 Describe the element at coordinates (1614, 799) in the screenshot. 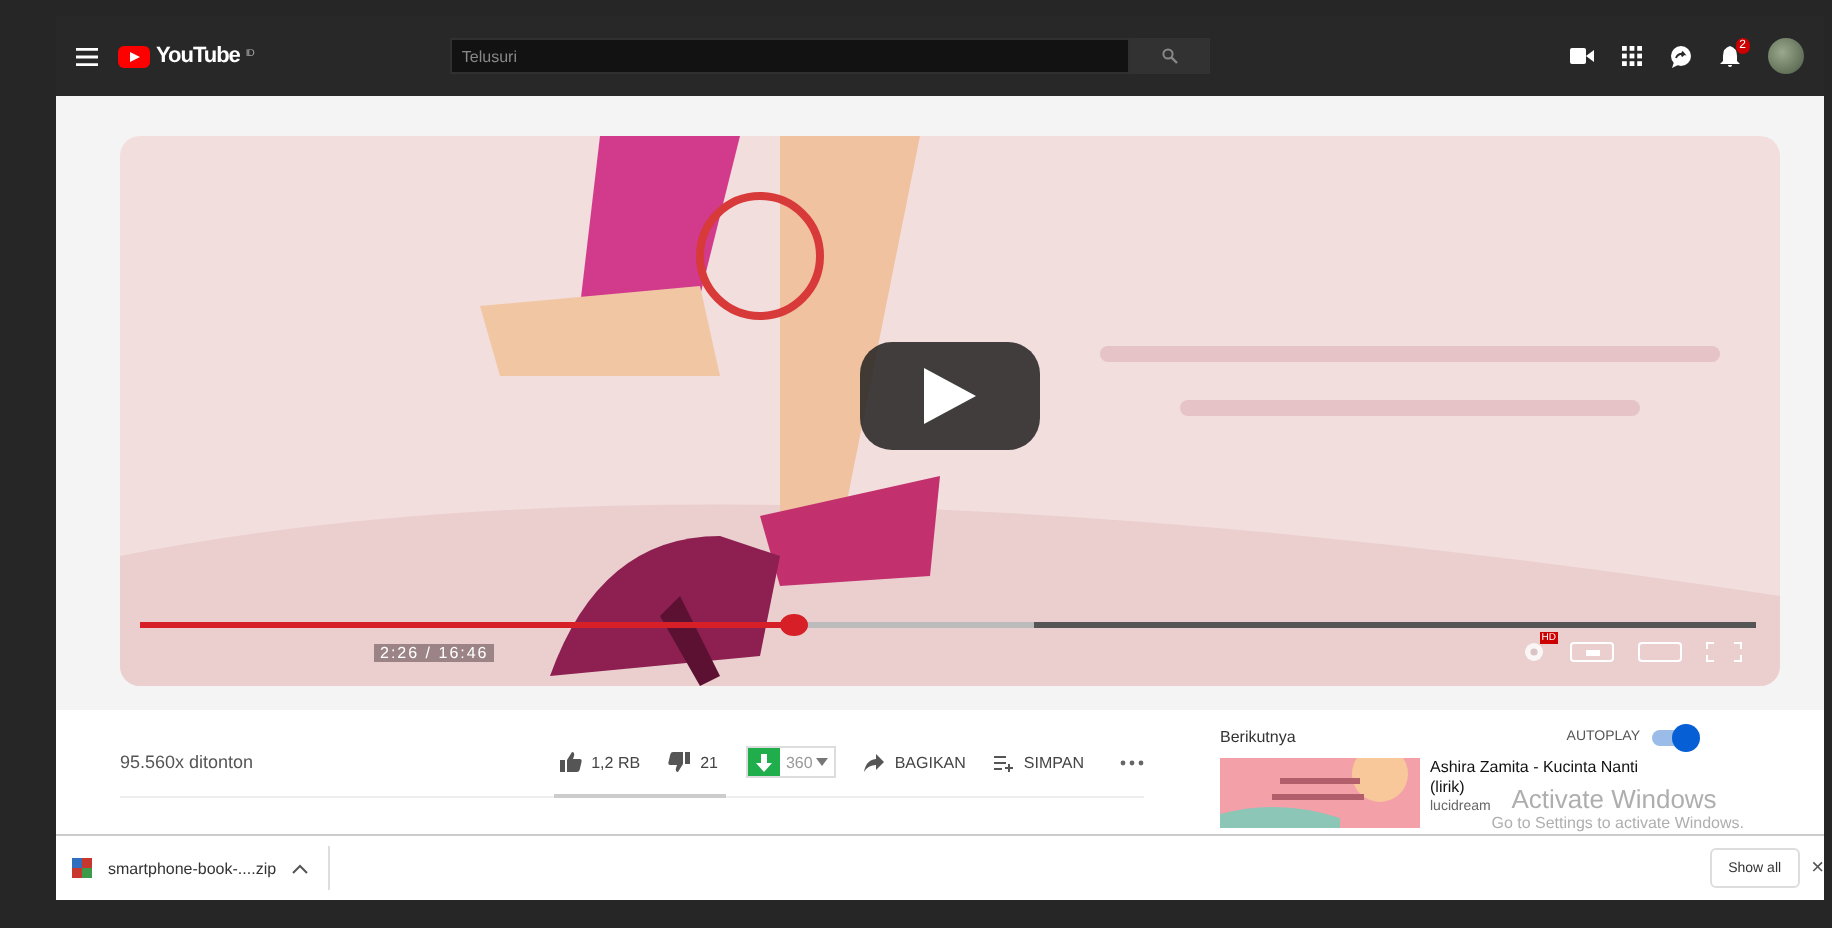

I see `activation-notice: Activate Windows` at that location.